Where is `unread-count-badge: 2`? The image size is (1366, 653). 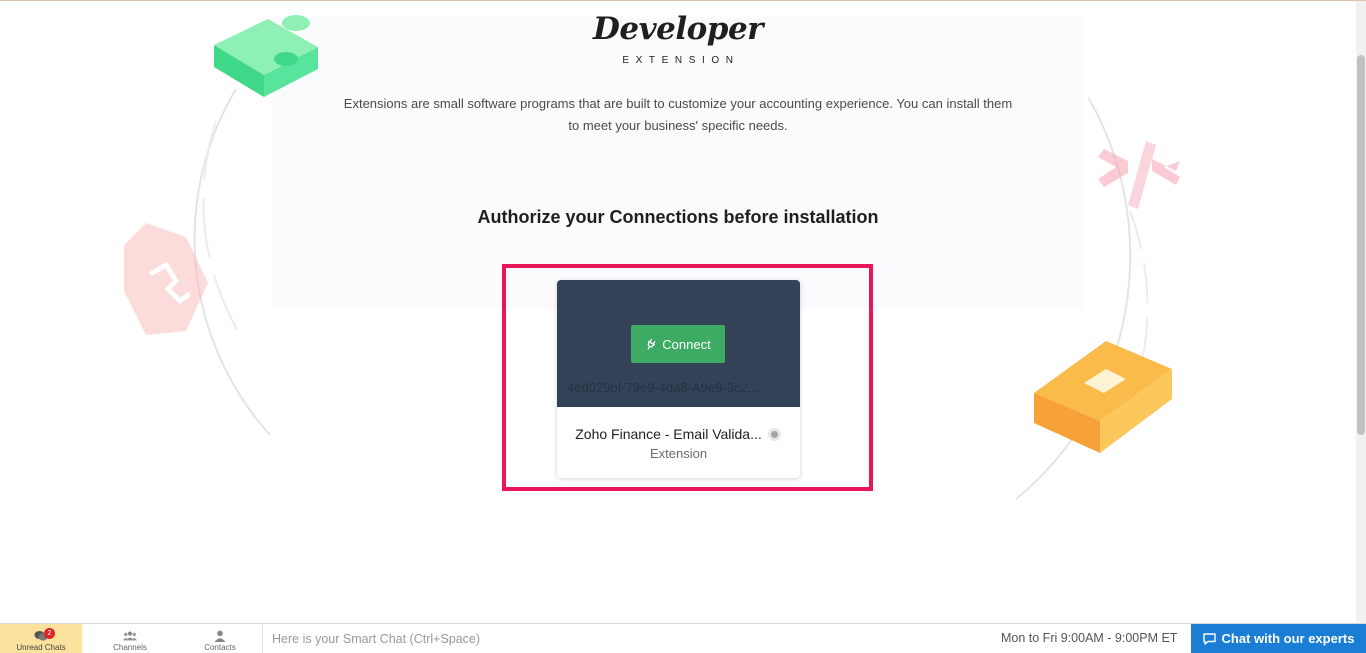 unread-count-badge: 2 is located at coordinates (49, 633).